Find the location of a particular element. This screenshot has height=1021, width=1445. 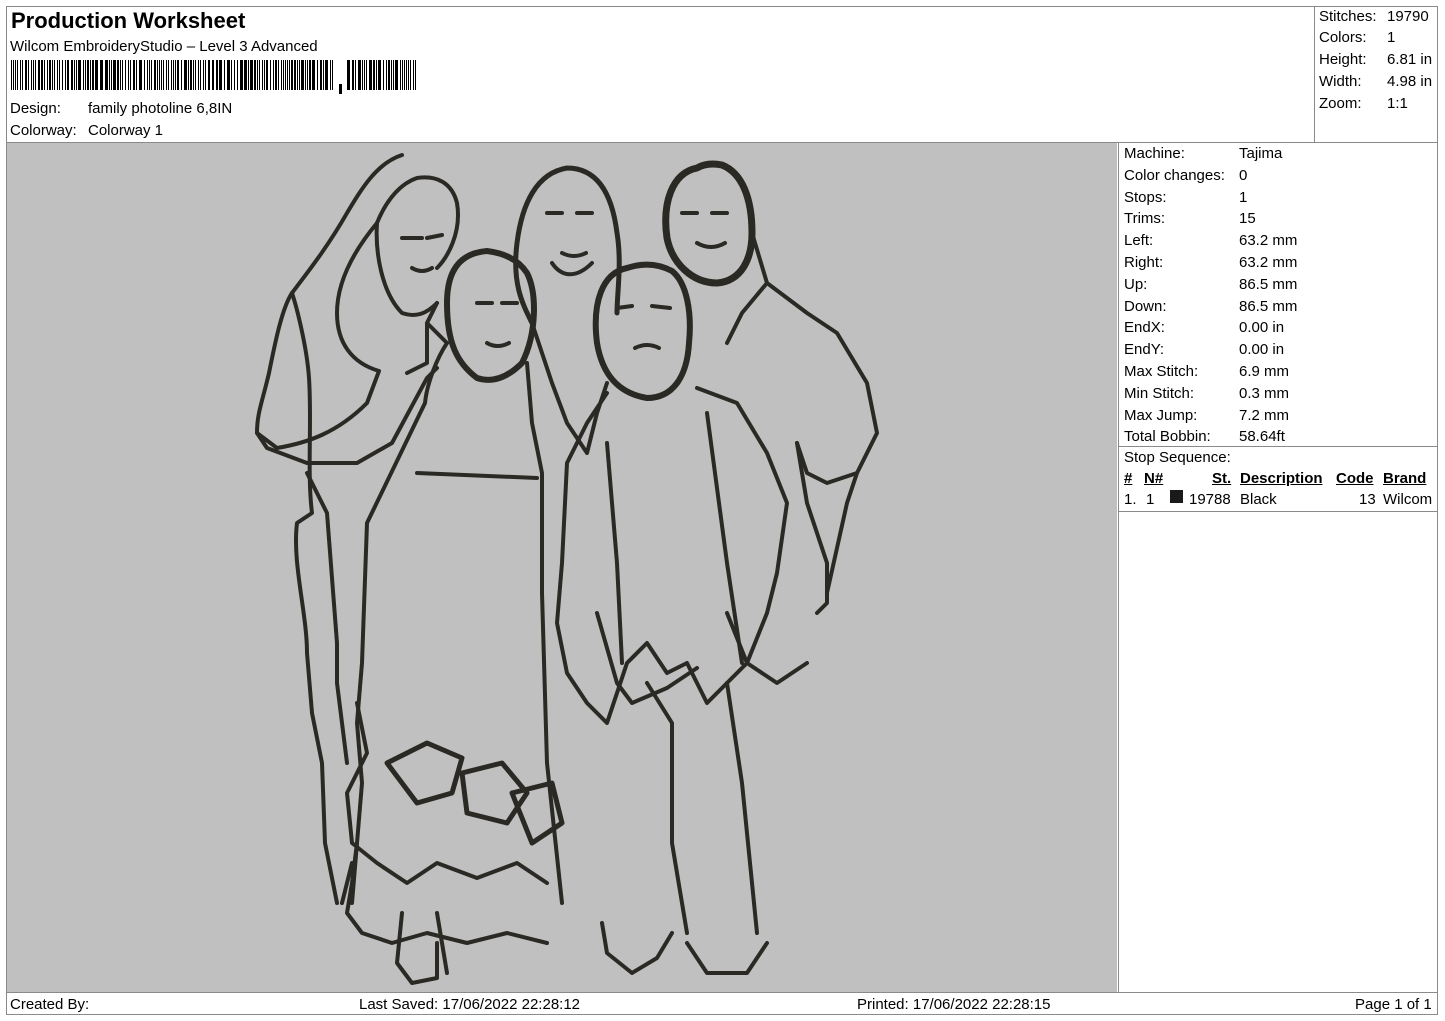

sequence-divider is located at coordinates (1278, 511).